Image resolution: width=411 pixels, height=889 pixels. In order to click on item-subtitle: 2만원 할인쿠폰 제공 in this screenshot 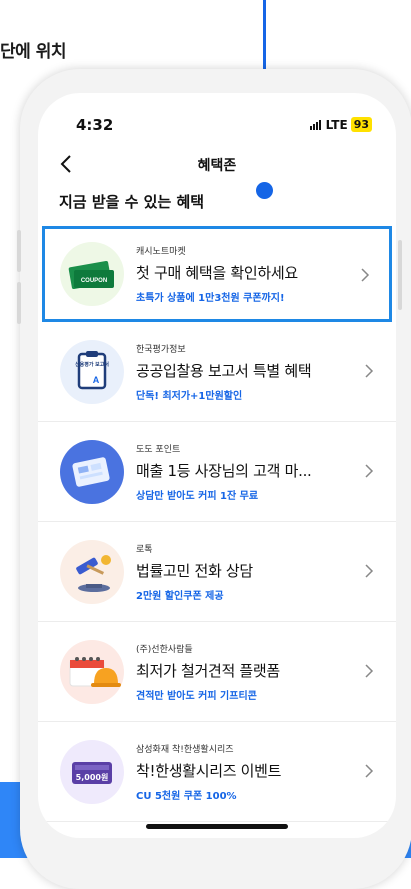, I will do `click(180, 596)`.